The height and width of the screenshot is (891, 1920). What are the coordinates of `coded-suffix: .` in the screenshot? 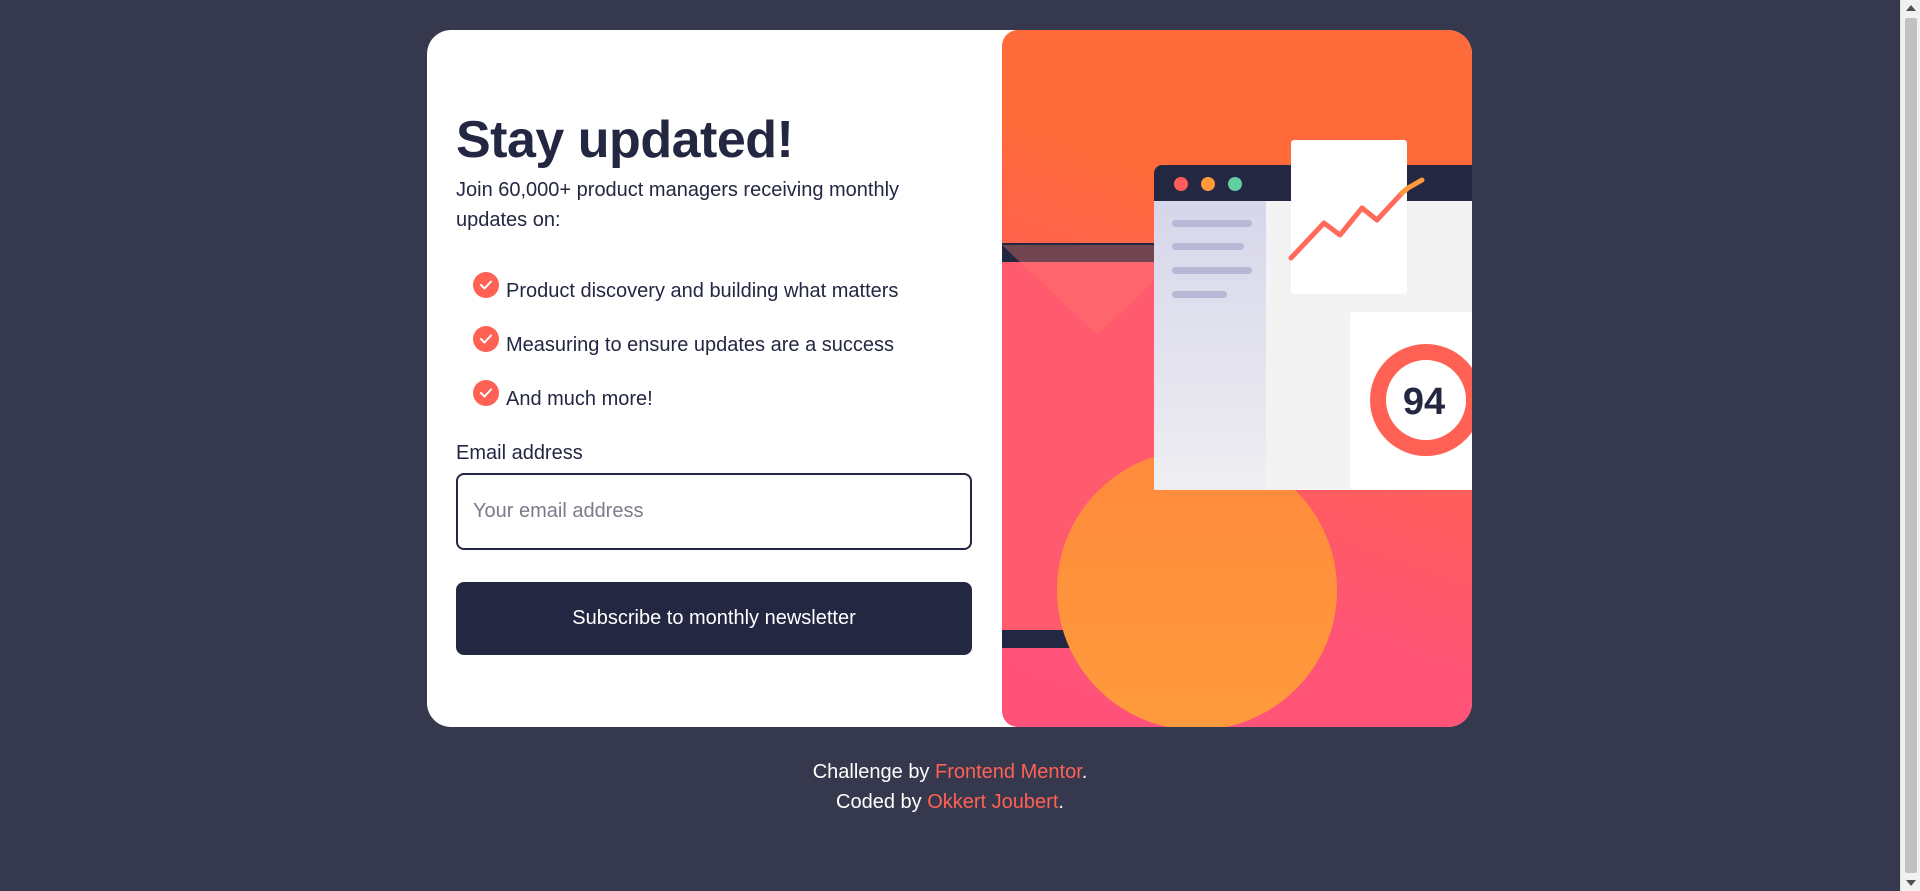 It's located at (1061, 802).